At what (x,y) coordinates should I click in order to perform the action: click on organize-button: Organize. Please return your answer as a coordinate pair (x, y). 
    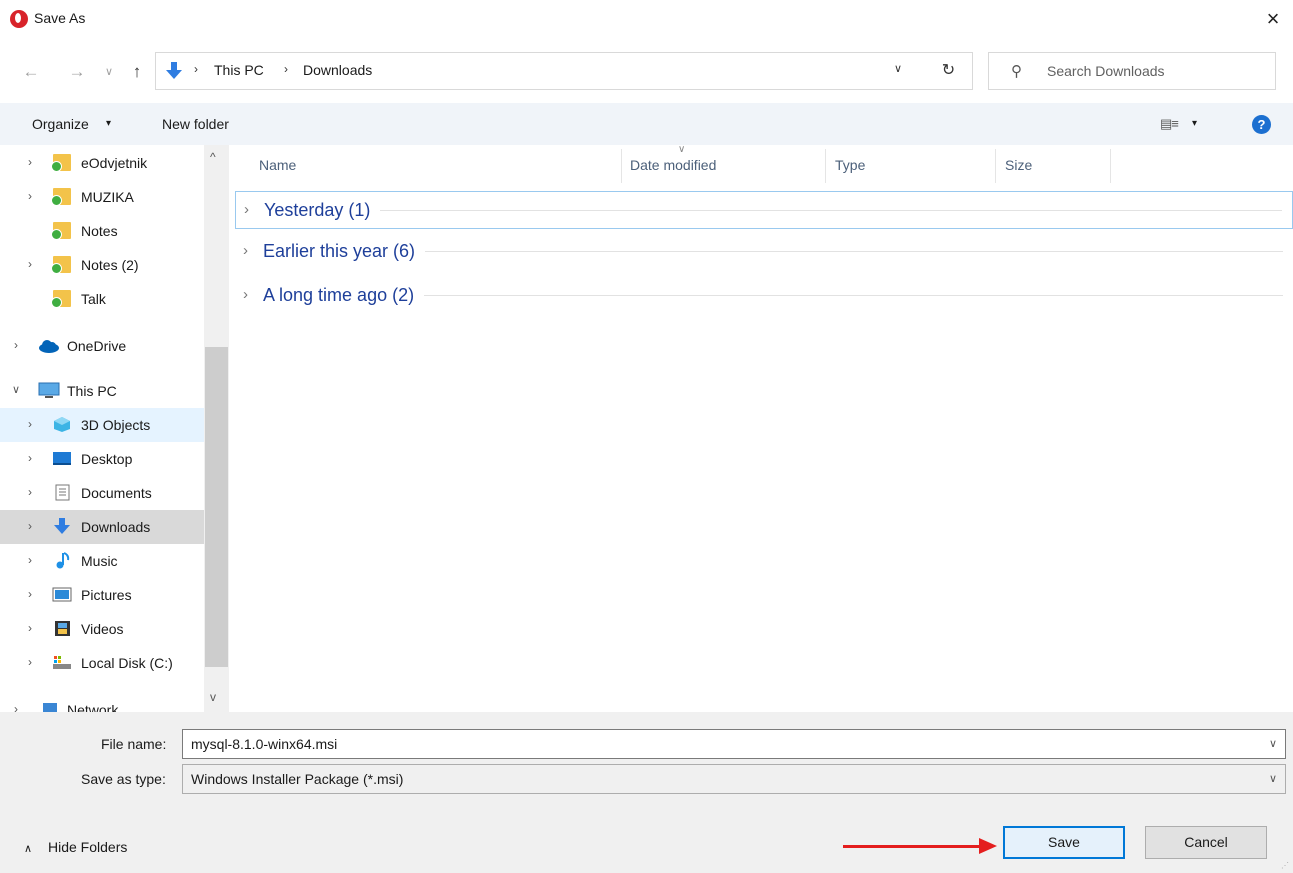
    Looking at the image, I should click on (60, 124).